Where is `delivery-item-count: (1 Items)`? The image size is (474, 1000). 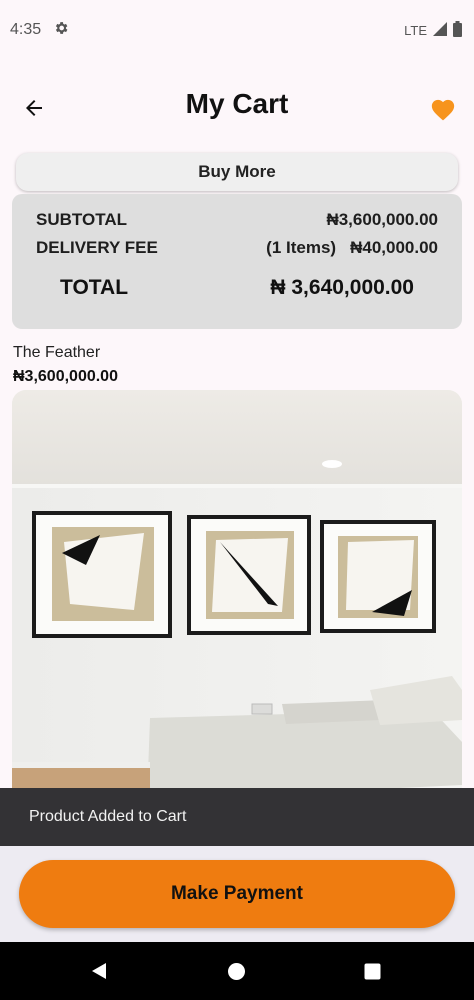 delivery-item-count: (1 Items) is located at coordinates (301, 247).